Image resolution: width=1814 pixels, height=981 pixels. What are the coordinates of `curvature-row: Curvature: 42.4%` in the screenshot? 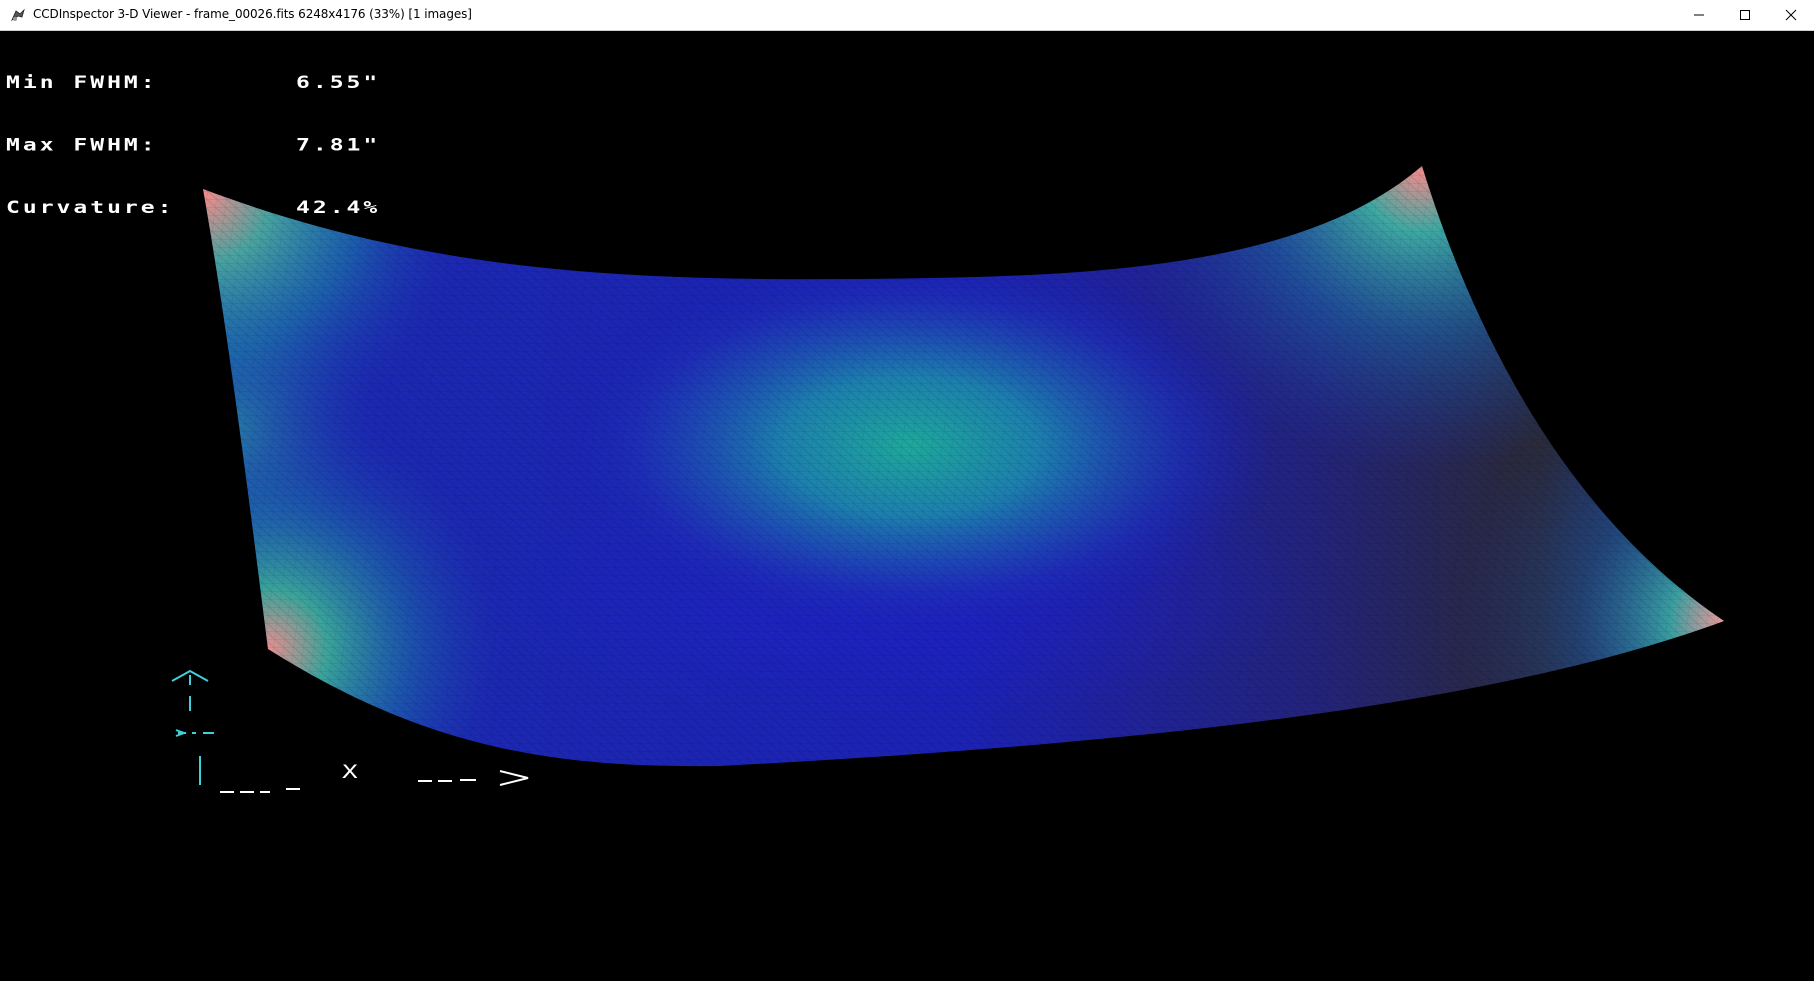 It's located at (193, 208).